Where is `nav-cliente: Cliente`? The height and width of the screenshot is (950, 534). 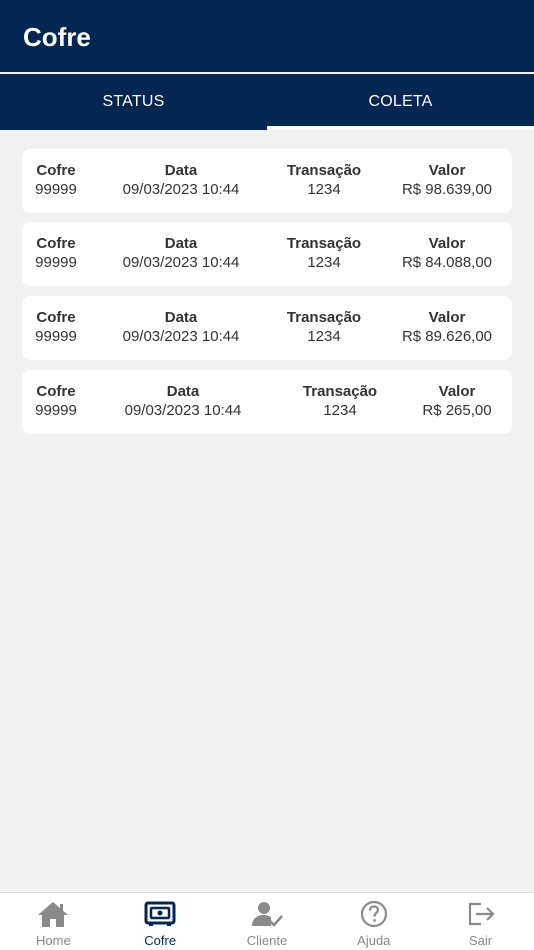
nav-cliente: Cliente is located at coordinates (267, 921).